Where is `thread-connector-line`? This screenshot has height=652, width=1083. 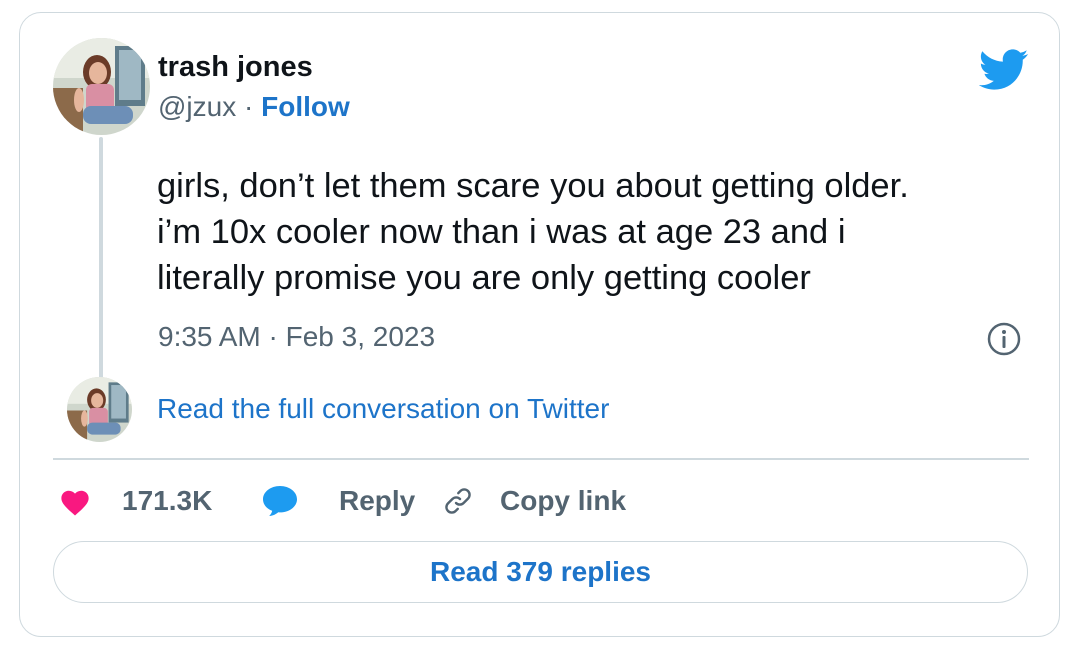
thread-connector-line is located at coordinates (101, 260).